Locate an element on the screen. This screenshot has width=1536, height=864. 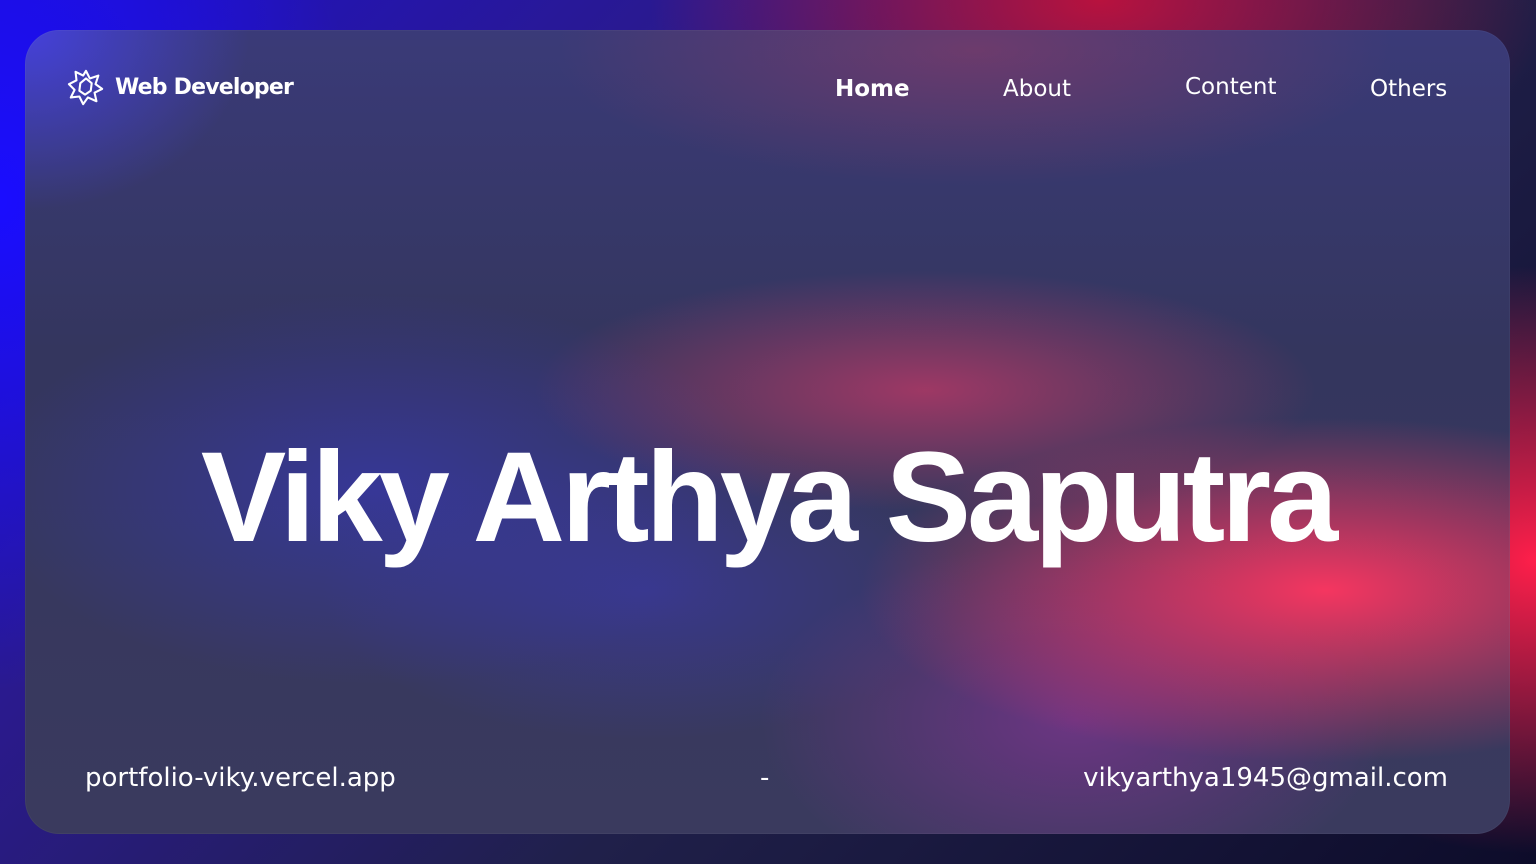
website-link: portfolio-viky.vercel.app is located at coordinates (240, 778).